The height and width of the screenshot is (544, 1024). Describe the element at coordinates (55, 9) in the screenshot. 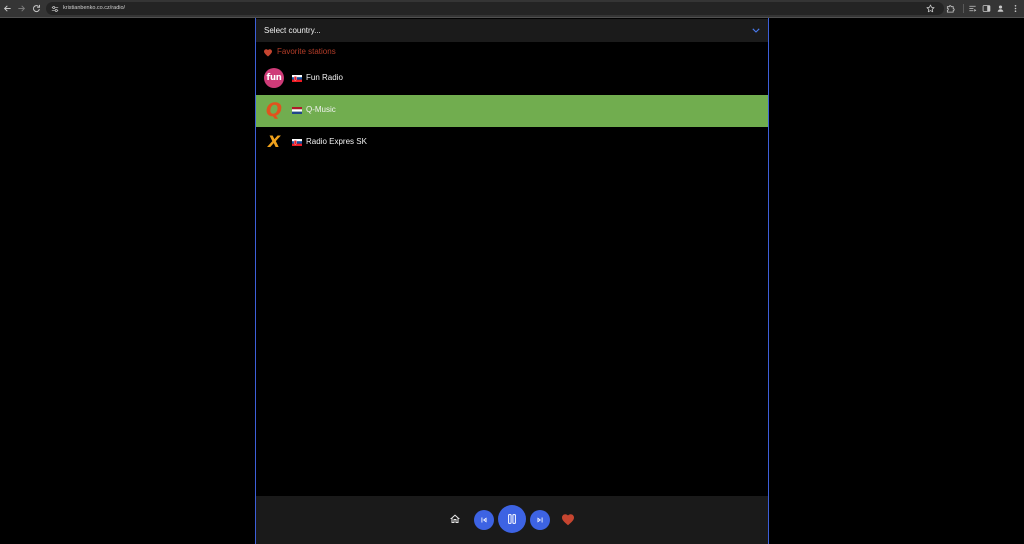

I see `site-settings-icon` at that location.